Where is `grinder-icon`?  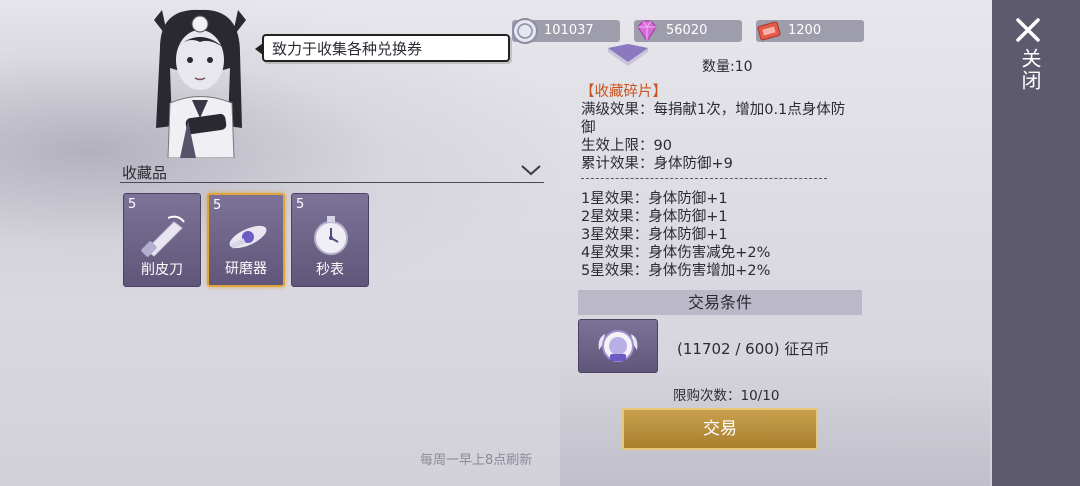 grinder-icon is located at coordinates (248, 237).